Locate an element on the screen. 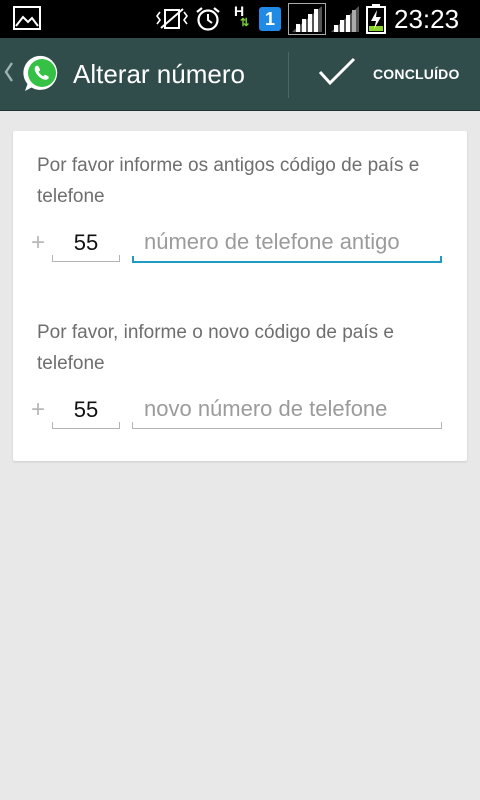 This screenshot has width=480, height=800. status-bar: H ⇅ 1 23:23 is located at coordinates (240, 19).